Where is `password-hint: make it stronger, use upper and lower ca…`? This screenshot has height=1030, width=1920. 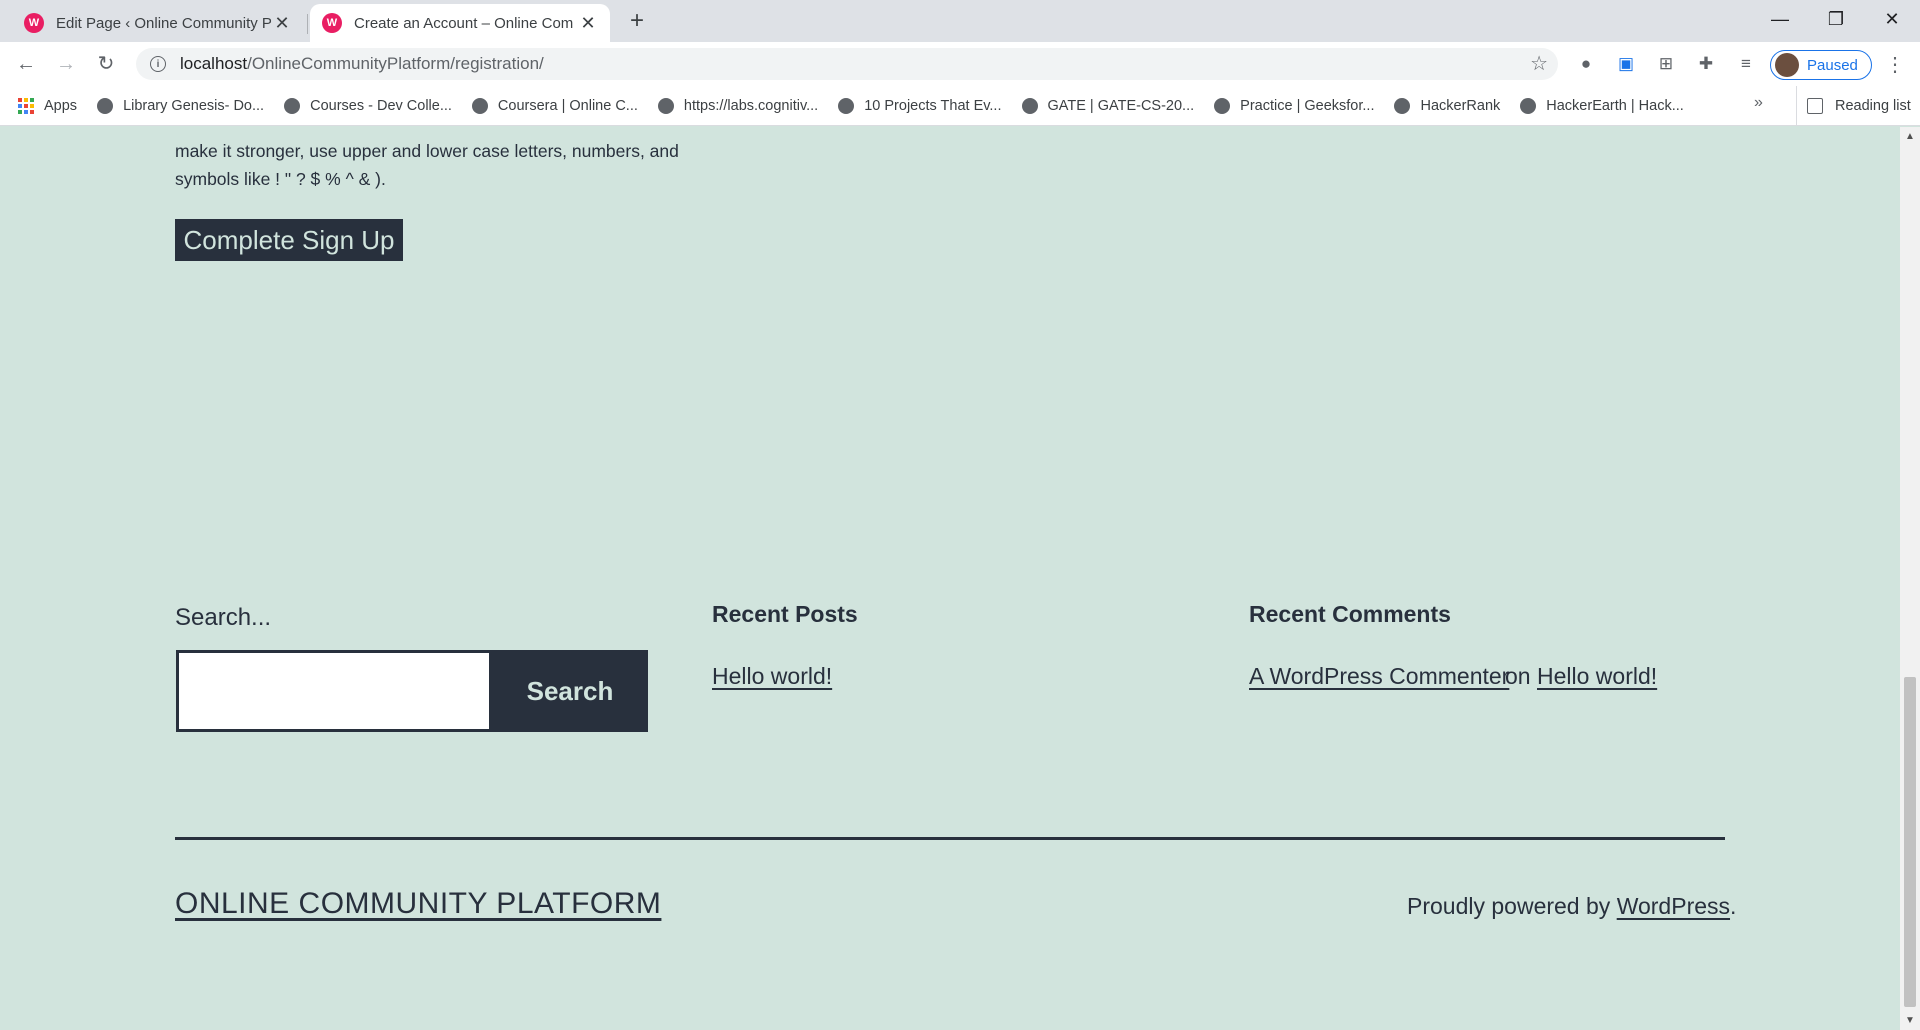 password-hint: make it stronger, use upper and lower ca… is located at coordinates (435, 165).